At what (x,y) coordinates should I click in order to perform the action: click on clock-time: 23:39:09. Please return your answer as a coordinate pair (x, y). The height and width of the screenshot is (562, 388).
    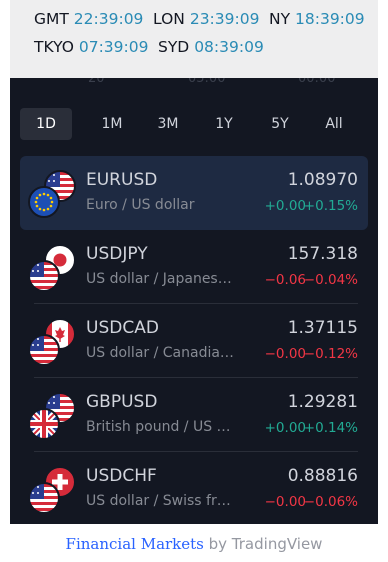
    Looking at the image, I should click on (224, 19).